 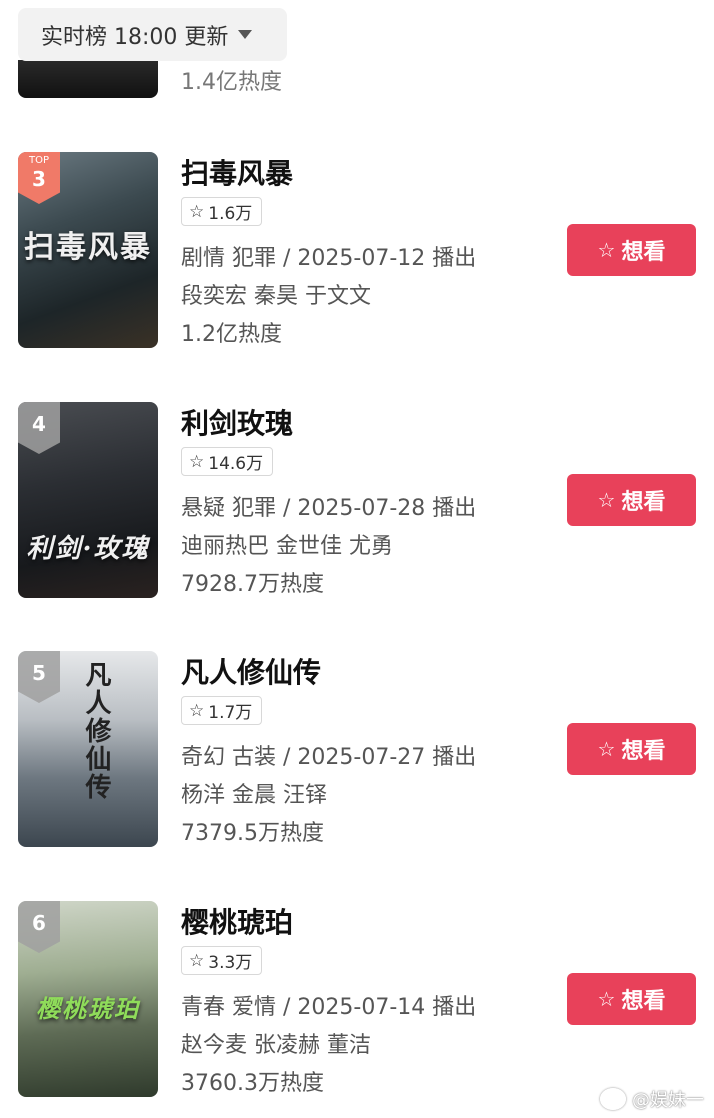 I want to click on item-title: 扫毒风暴, so click(x=237, y=172).